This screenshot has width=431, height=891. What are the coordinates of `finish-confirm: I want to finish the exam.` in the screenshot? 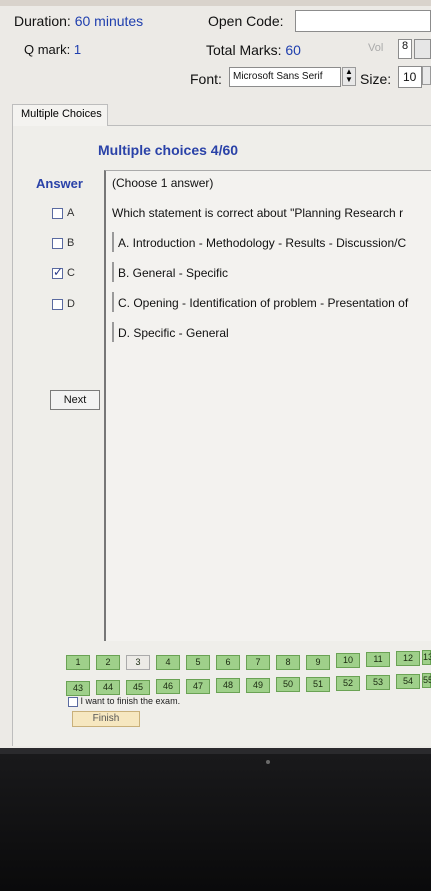 It's located at (124, 701).